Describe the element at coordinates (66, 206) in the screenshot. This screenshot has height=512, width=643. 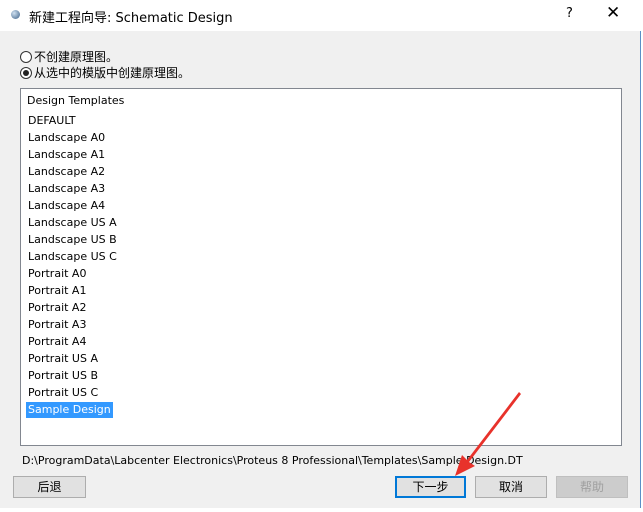
I see `list-item: Landscape A4` at that location.